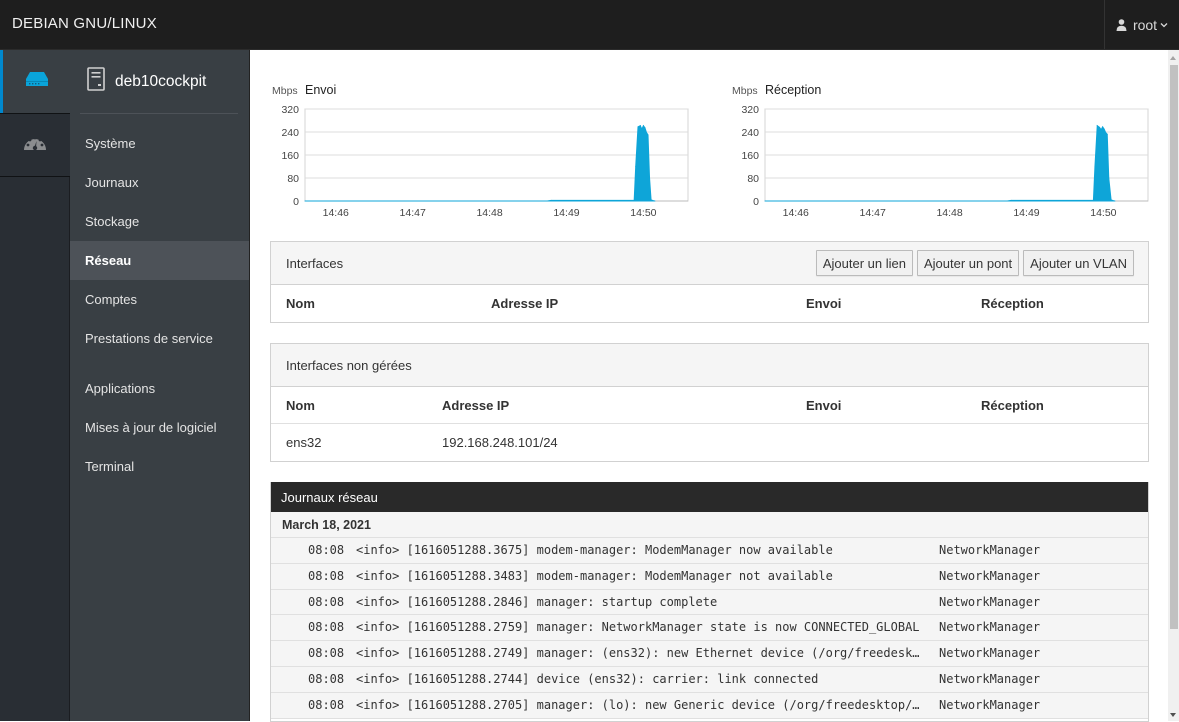  Describe the element at coordinates (159, 260) in the screenshot. I see `nav-item-reseau: Réseau` at that location.